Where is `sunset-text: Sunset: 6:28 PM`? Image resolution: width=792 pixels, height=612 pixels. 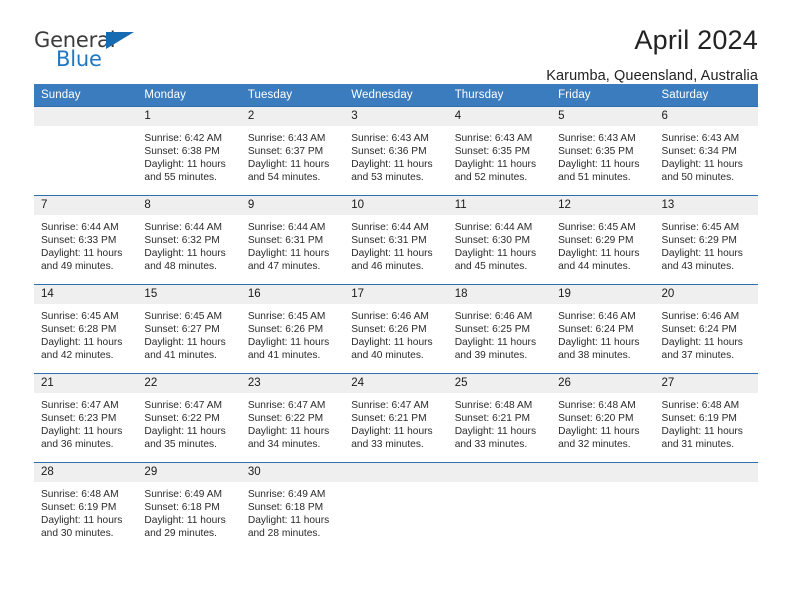
sunset-text: Sunset: 6:28 PM is located at coordinates (79, 330).